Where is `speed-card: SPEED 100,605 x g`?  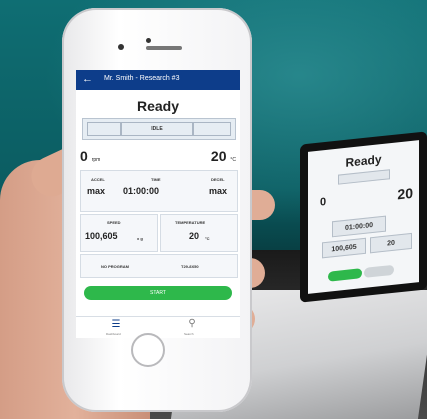
speed-card: SPEED 100,605 x g is located at coordinates (119, 233).